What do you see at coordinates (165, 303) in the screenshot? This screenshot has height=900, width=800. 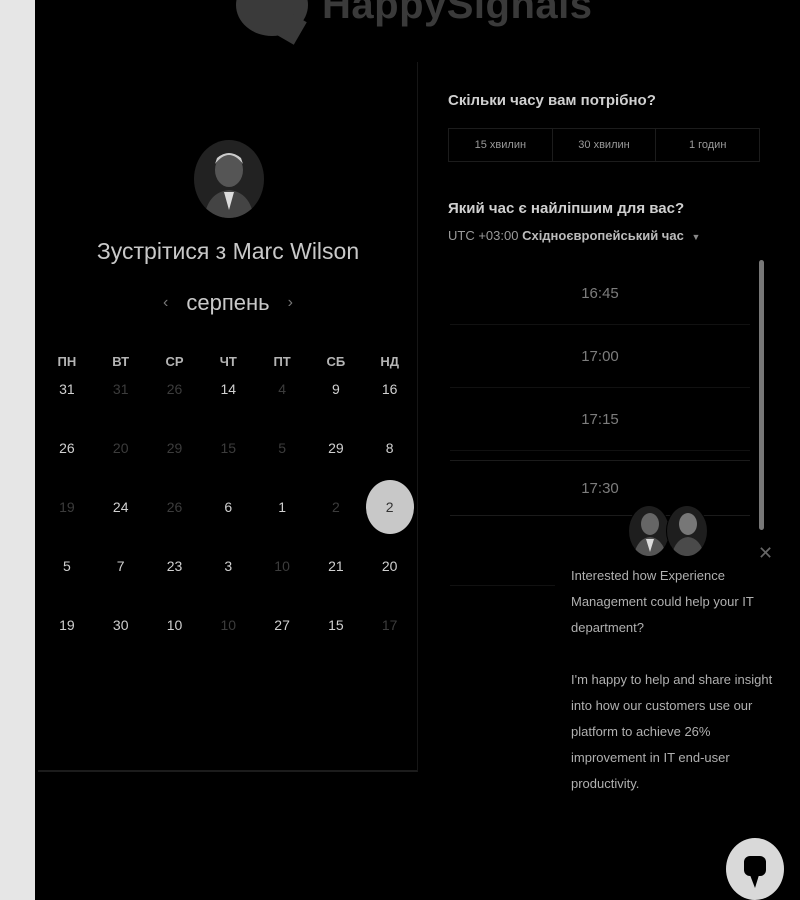 I see `chevron-left-icon: ‹` at bounding box center [165, 303].